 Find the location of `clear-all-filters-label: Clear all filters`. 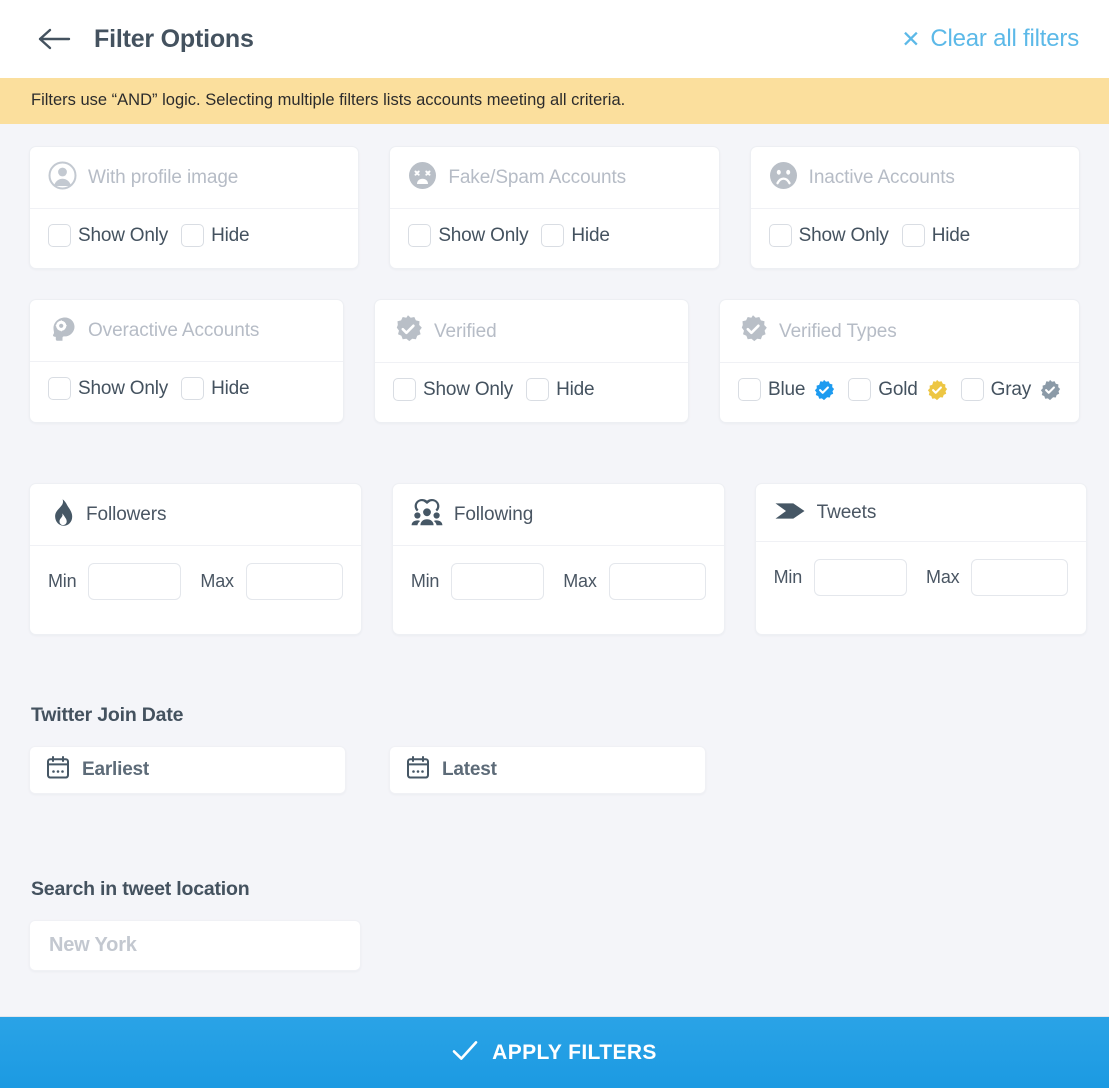

clear-all-filters-label: Clear all filters is located at coordinates (1004, 38).